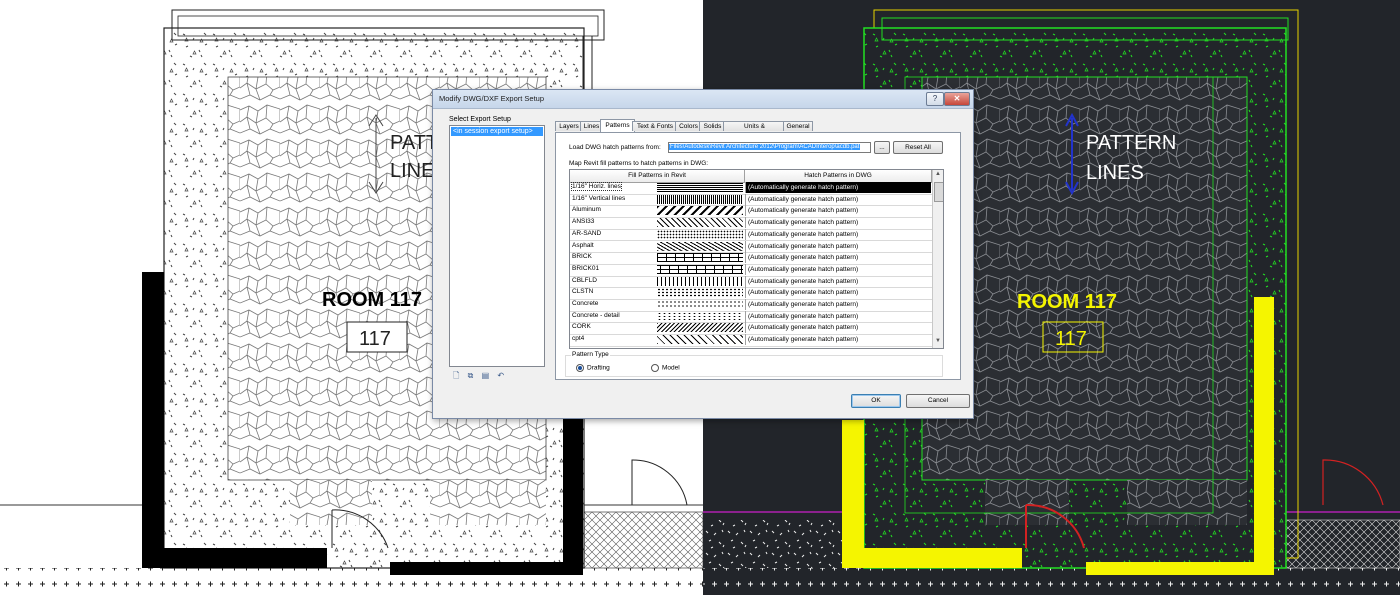 Image resolution: width=1400 pixels, height=595 pixels. I want to click on close-icon: ✕, so click(957, 99).